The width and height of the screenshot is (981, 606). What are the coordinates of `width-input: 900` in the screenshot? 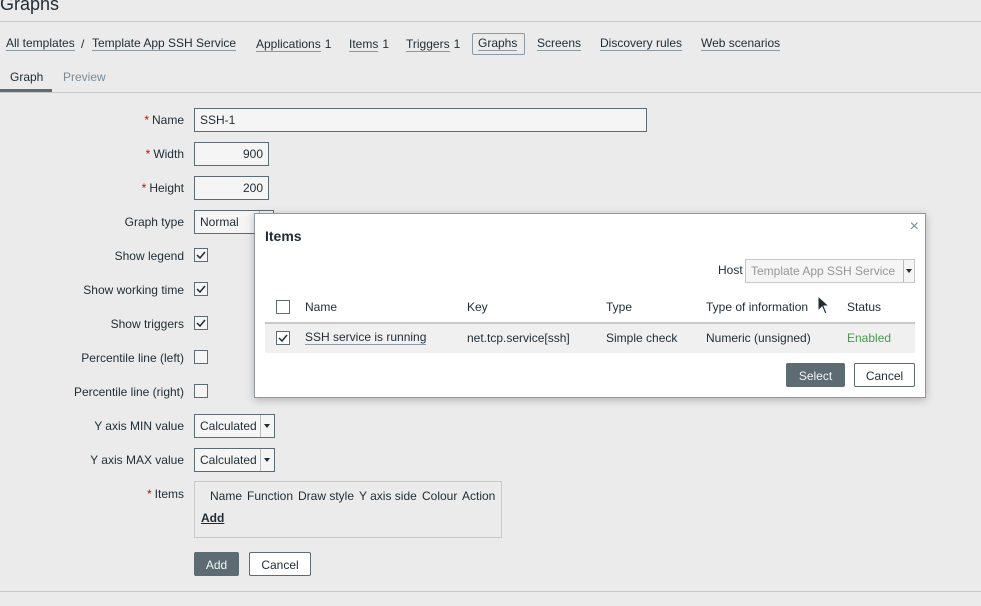 It's located at (231, 154).